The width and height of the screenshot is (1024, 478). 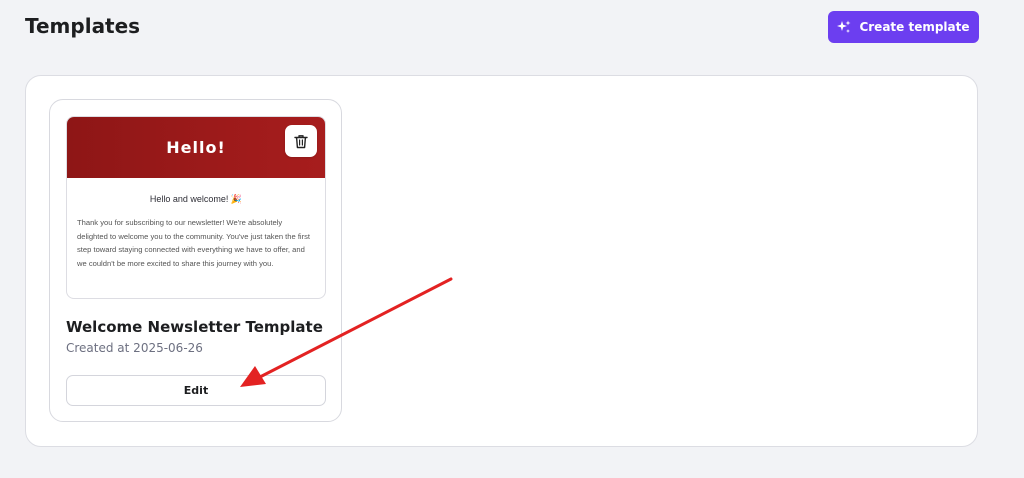 I want to click on create-template-button: Create template, so click(x=903, y=27).